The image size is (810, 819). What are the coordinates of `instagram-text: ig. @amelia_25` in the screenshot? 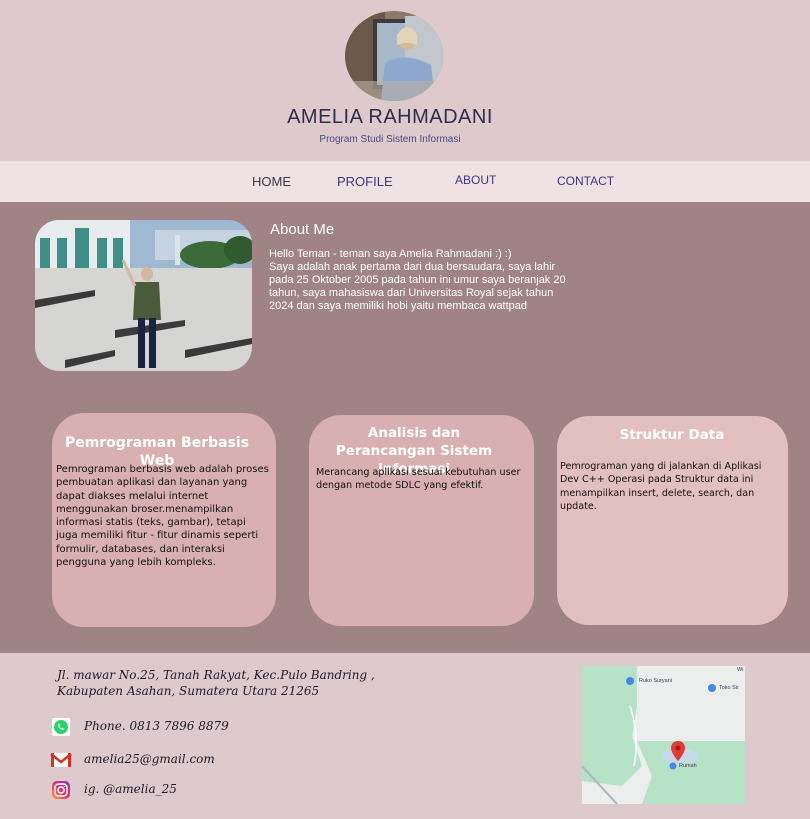 It's located at (130, 789).